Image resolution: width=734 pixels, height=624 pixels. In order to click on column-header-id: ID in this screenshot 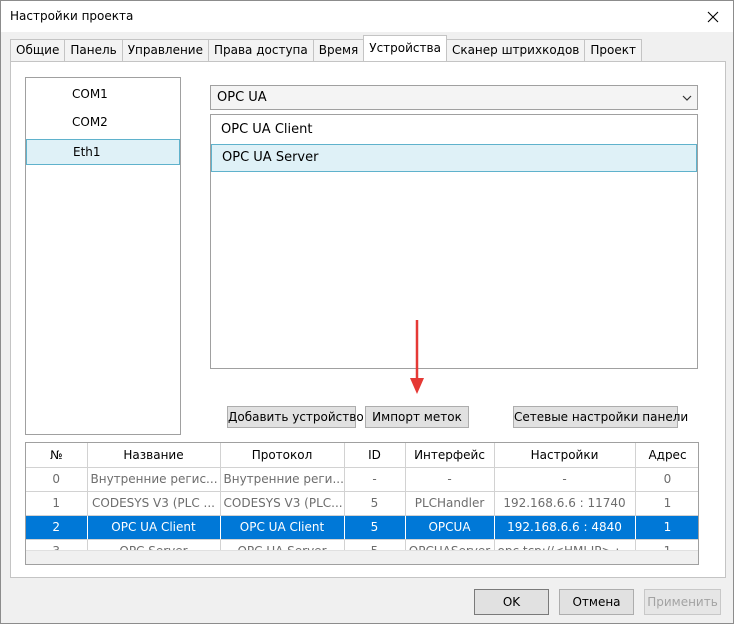, I will do `click(375, 455)`.